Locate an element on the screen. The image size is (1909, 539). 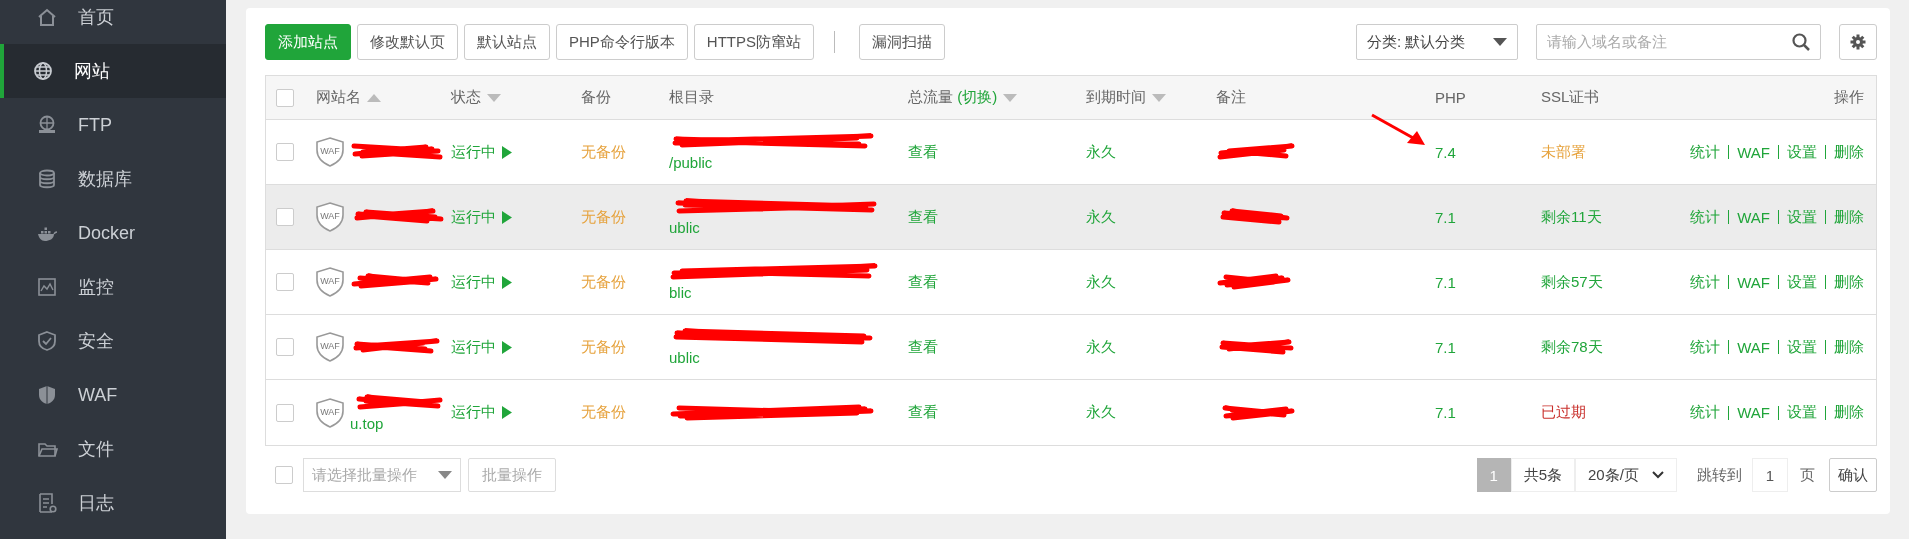
batch-dropdown: 请选择批量操作 is located at coordinates (382, 475).